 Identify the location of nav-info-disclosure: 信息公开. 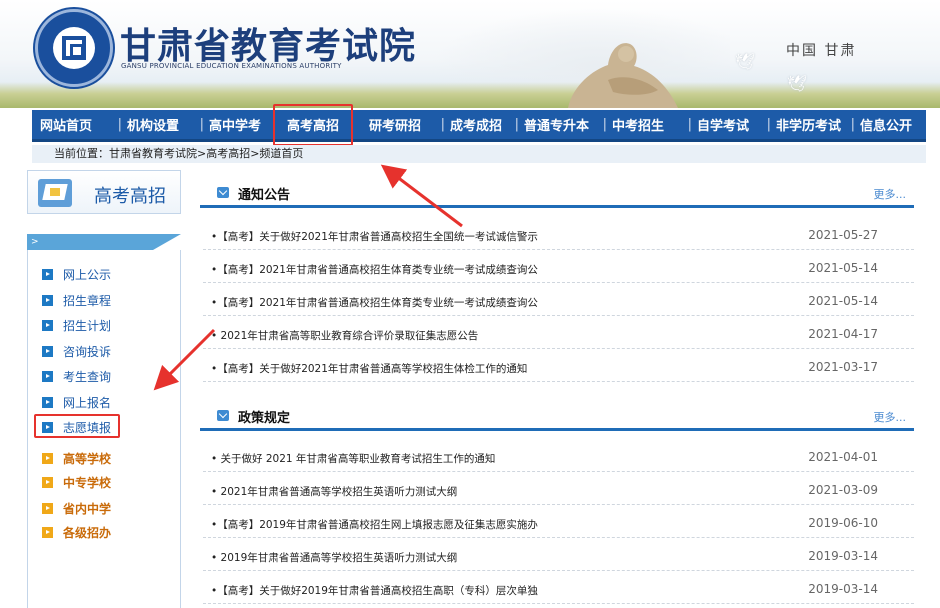
(887, 124).